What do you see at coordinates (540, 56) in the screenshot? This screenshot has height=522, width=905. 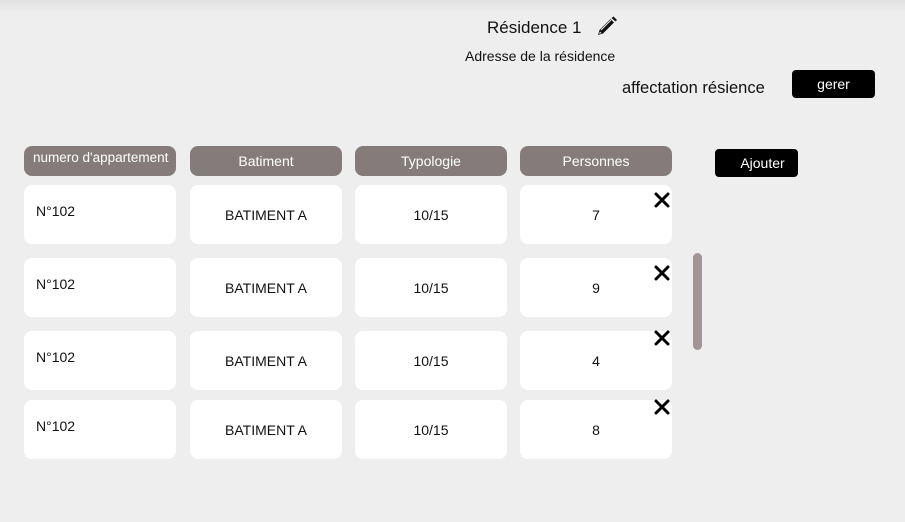 I see `residence-address: Adresse de la résidence` at bounding box center [540, 56].